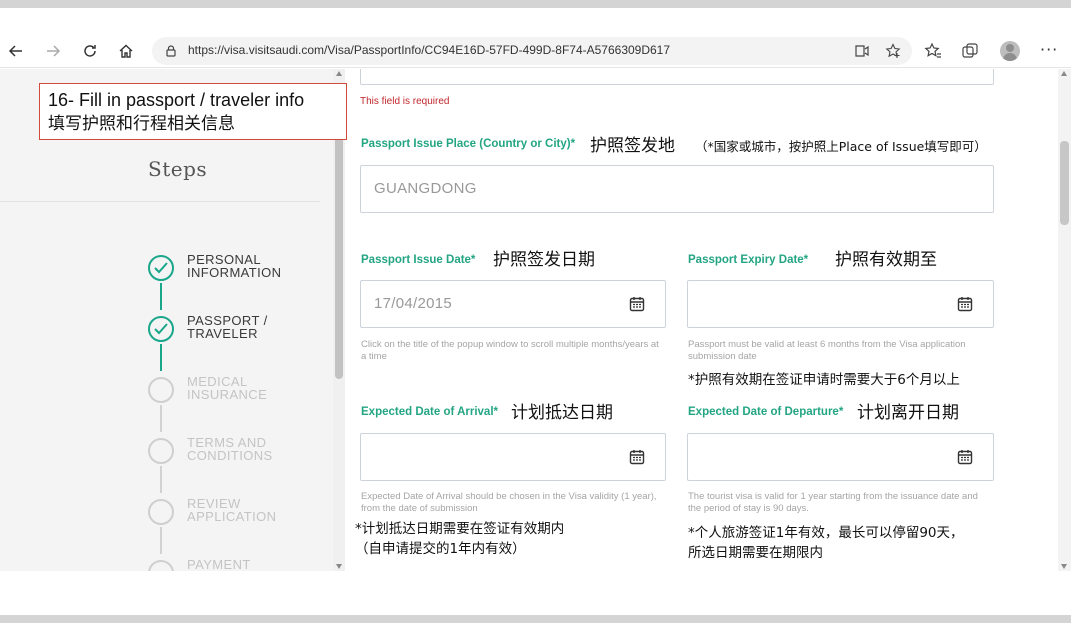 Image resolution: width=1071 pixels, height=623 pixels. Describe the element at coordinates (339, 320) in the screenshot. I see `sidebar-scrollbar` at that location.